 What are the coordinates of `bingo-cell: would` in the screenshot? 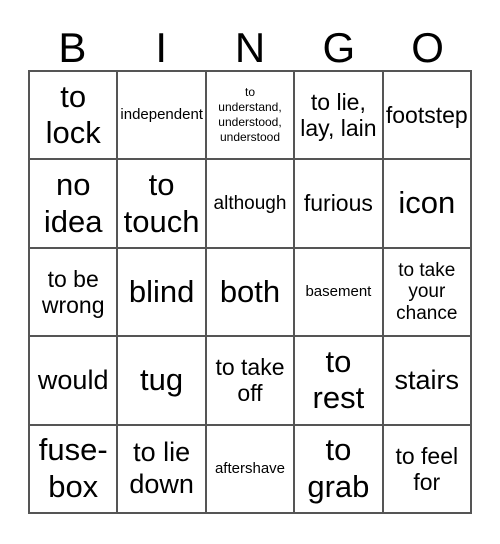 It's located at (74, 381).